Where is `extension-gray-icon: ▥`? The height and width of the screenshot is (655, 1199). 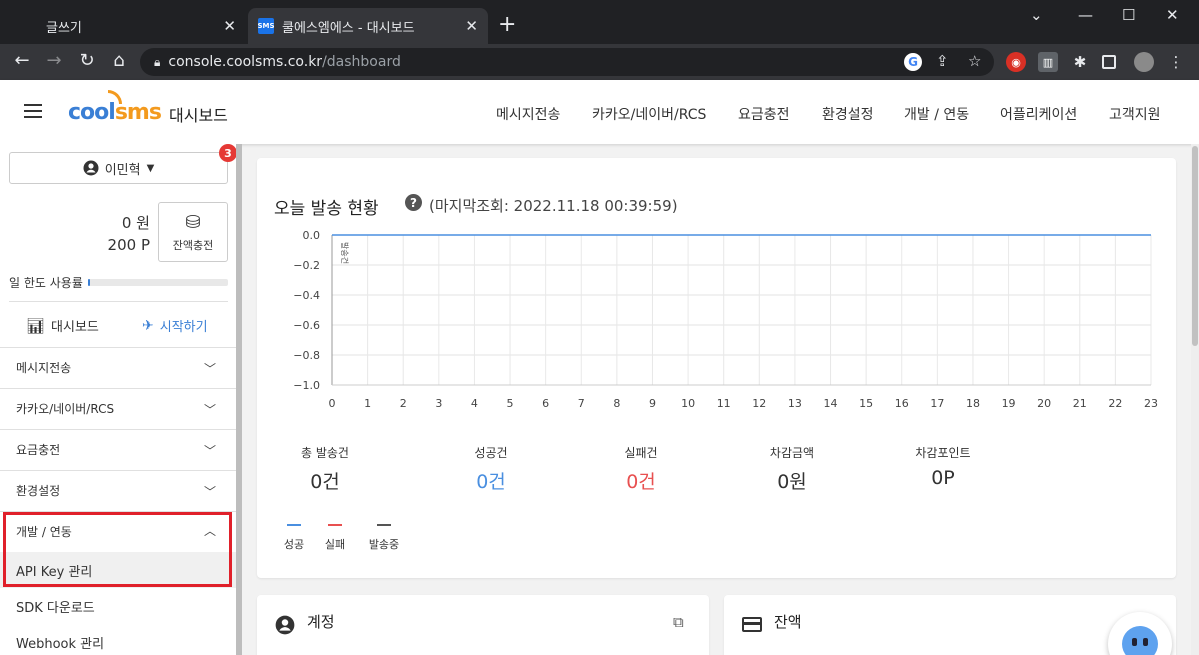 extension-gray-icon: ▥ is located at coordinates (1048, 62).